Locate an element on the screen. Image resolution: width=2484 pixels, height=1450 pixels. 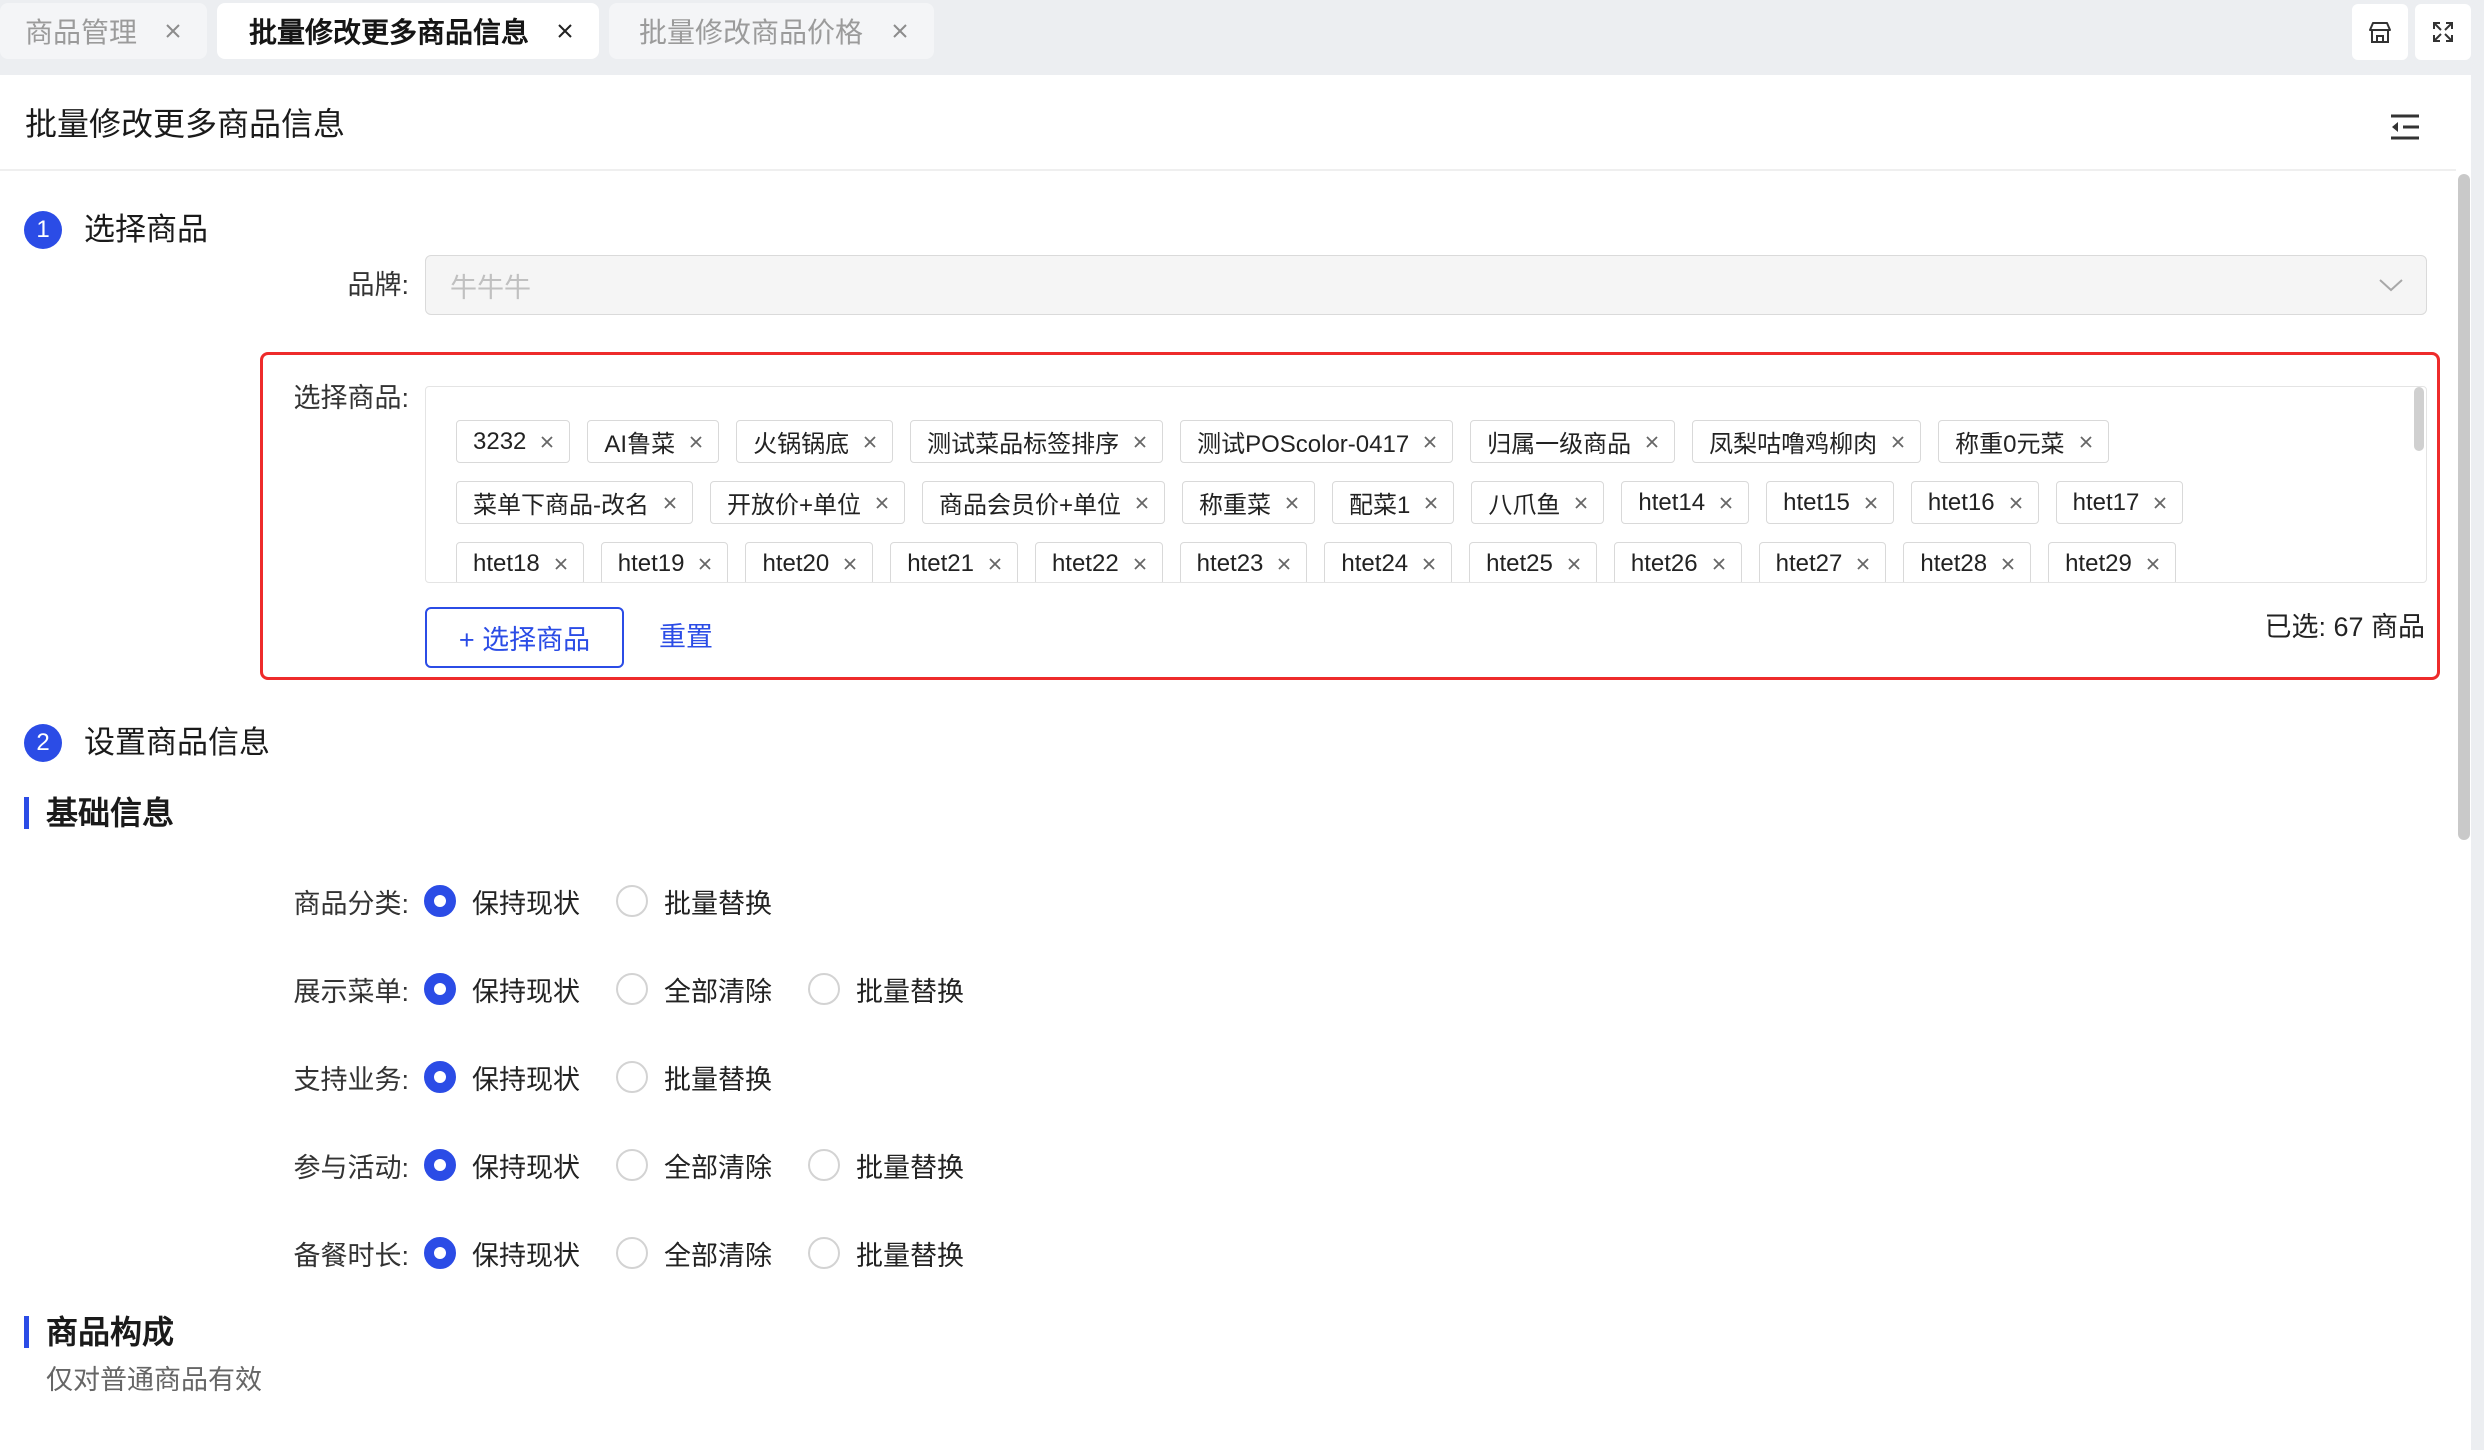
product-tag-label: 菜单下商品-改名 is located at coordinates (561, 505).